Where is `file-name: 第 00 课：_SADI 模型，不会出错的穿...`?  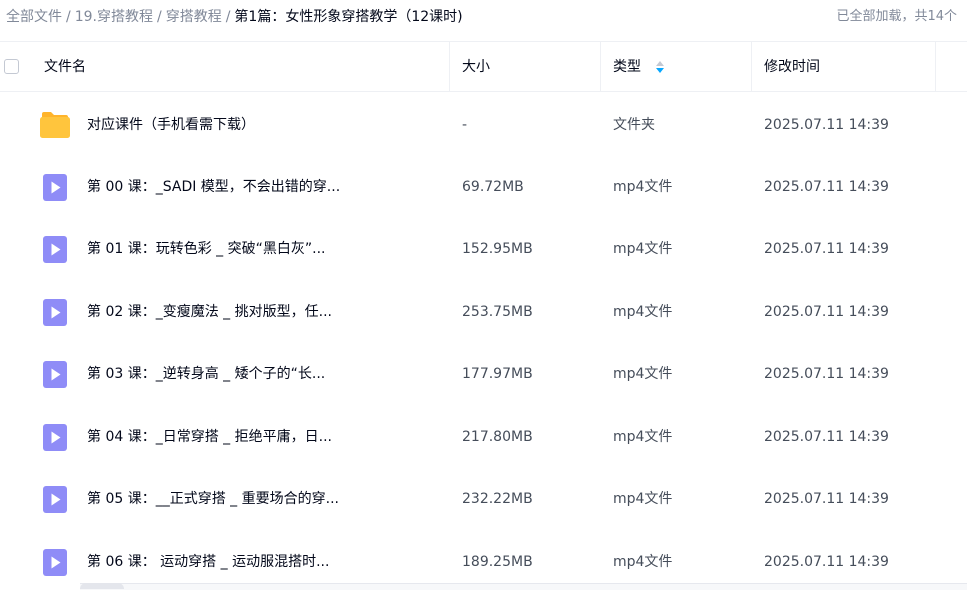 file-name: 第 00 课：_SADI 模型，不会出错的穿... is located at coordinates (213, 187).